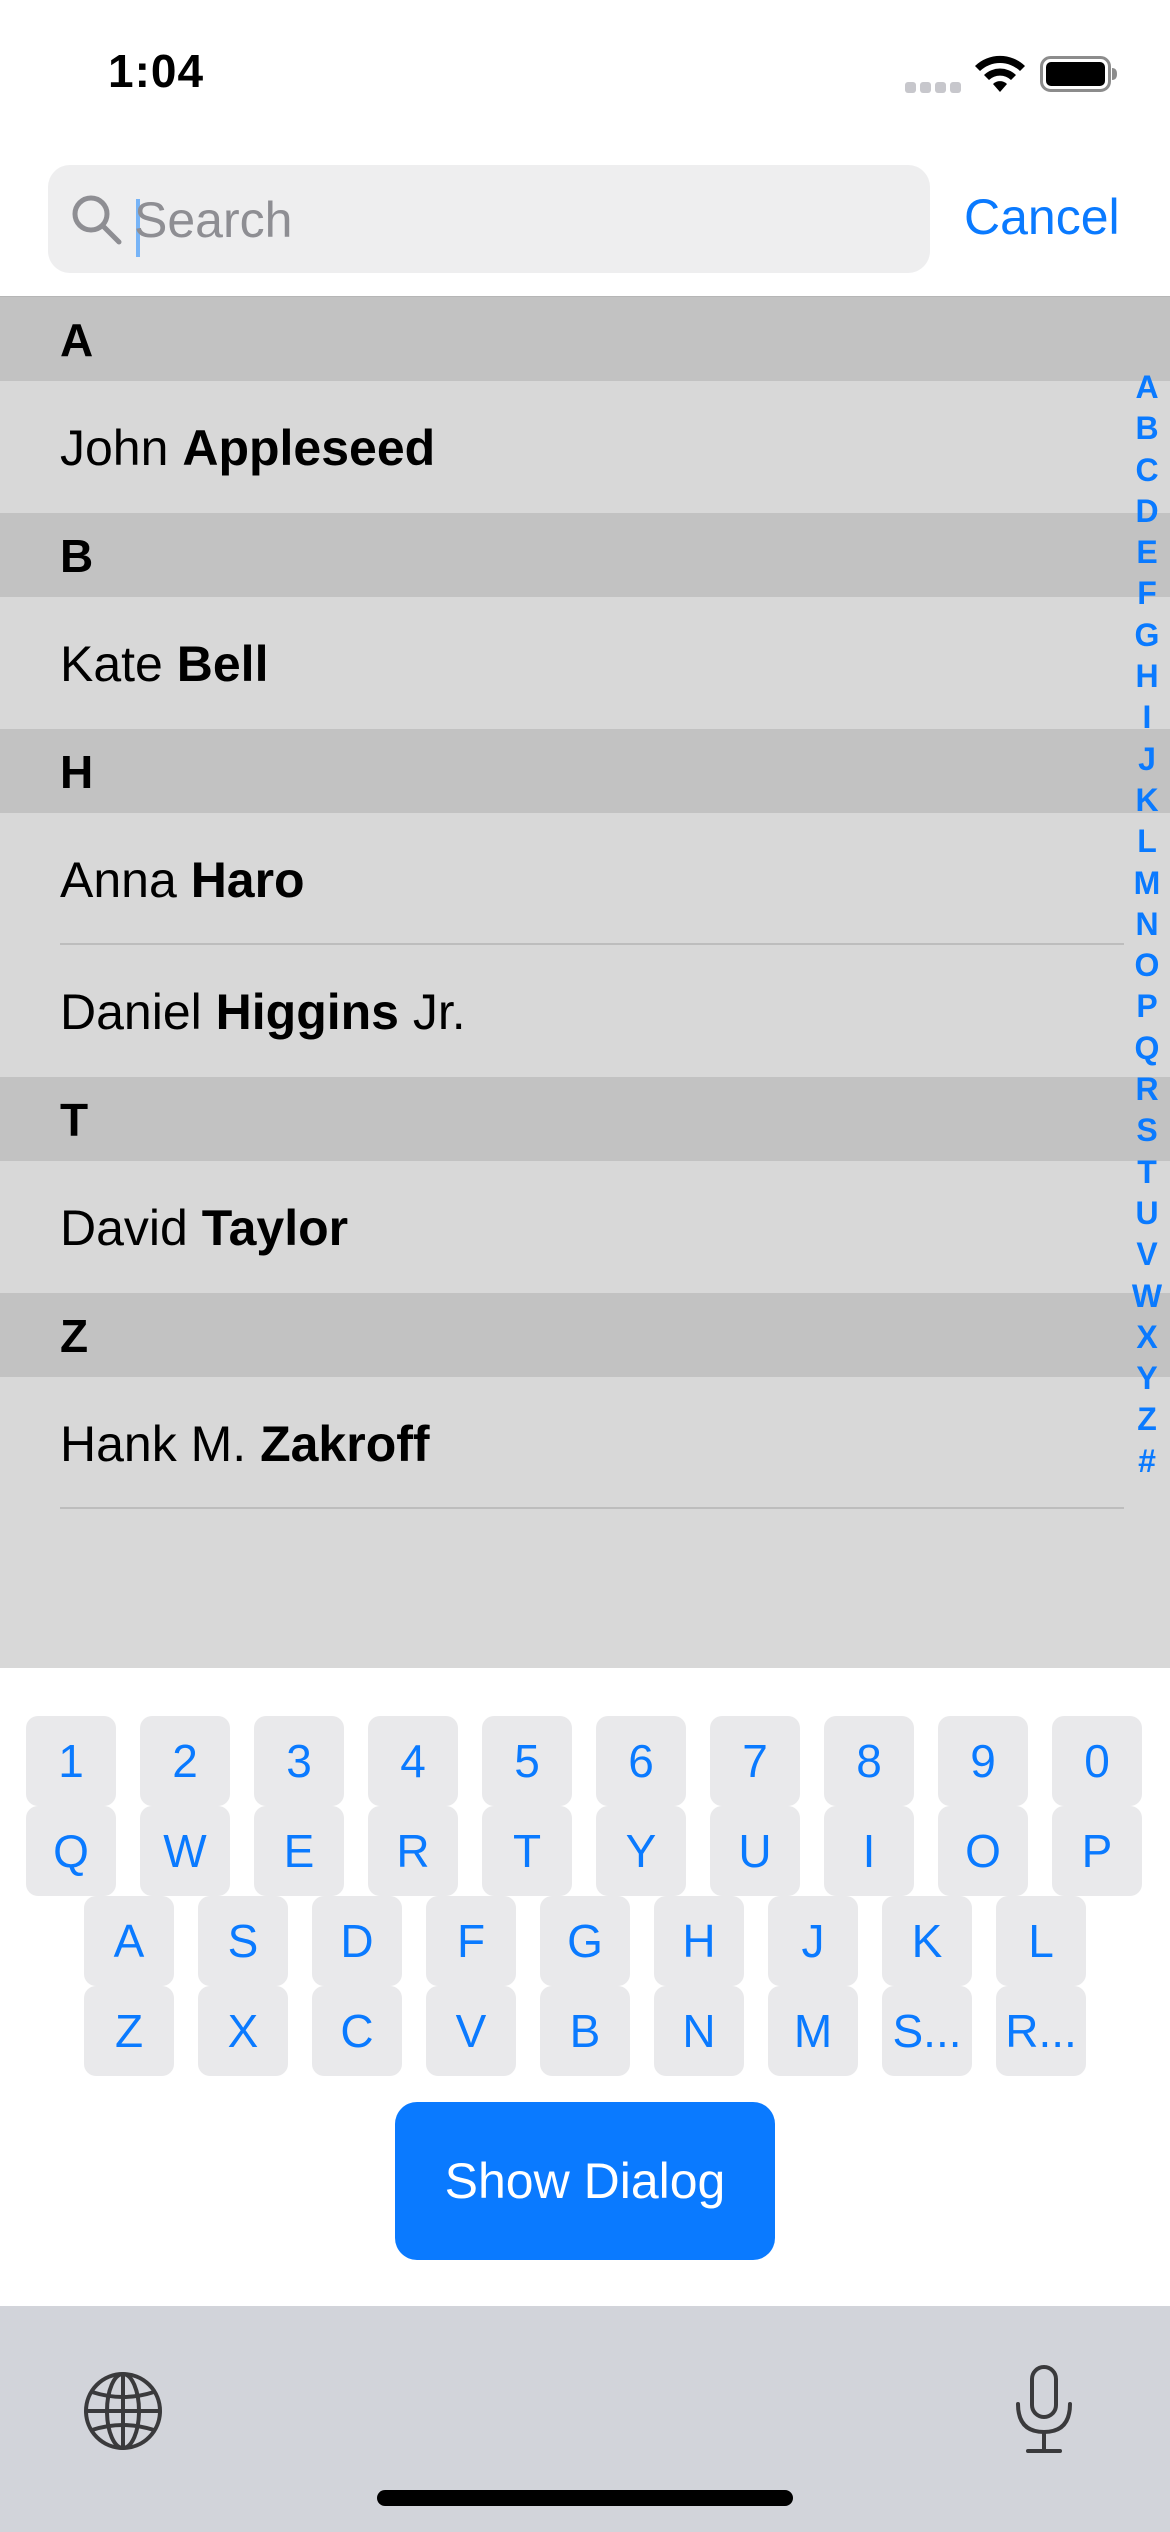 This screenshot has width=1170, height=2532. What do you see at coordinates (243, 2031) in the screenshot?
I see `key-button: X` at bounding box center [243, 2031].